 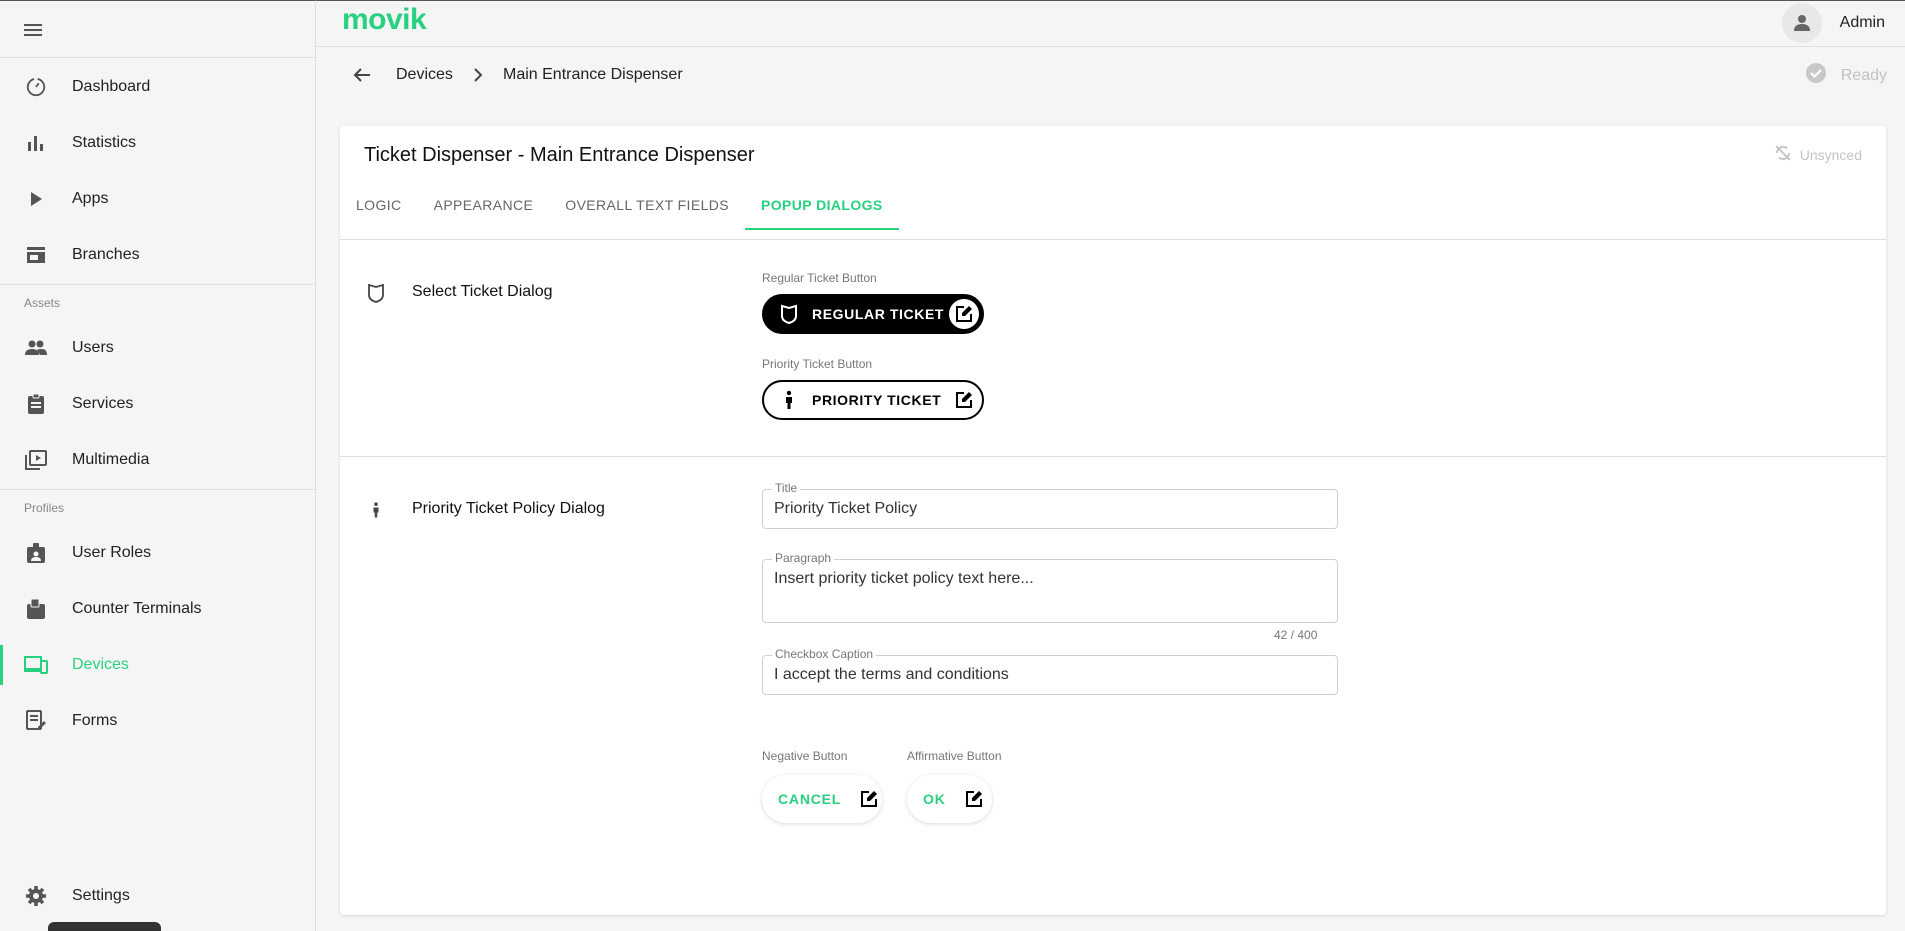 What do you see at coordinates (158, 199) in the screenshot?
I see `sidebar-item-apps: Apps` at bounding box center [158, 199].